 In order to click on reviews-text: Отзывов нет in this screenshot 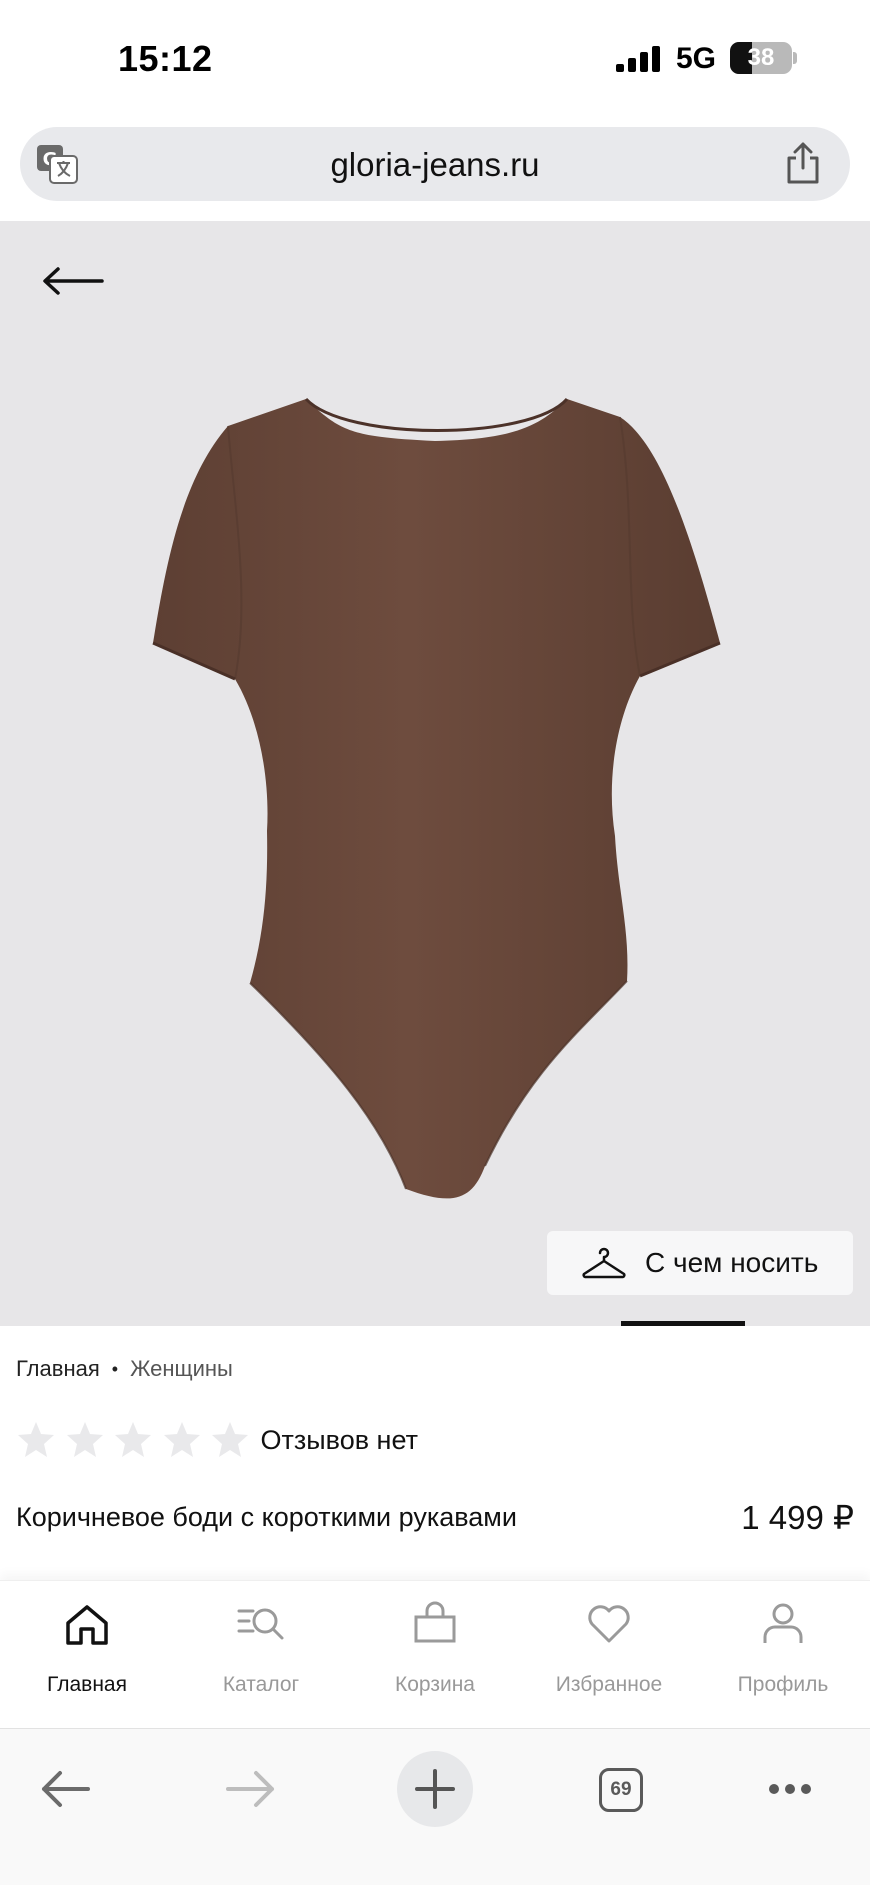, I will do `click(339, 1440)`.